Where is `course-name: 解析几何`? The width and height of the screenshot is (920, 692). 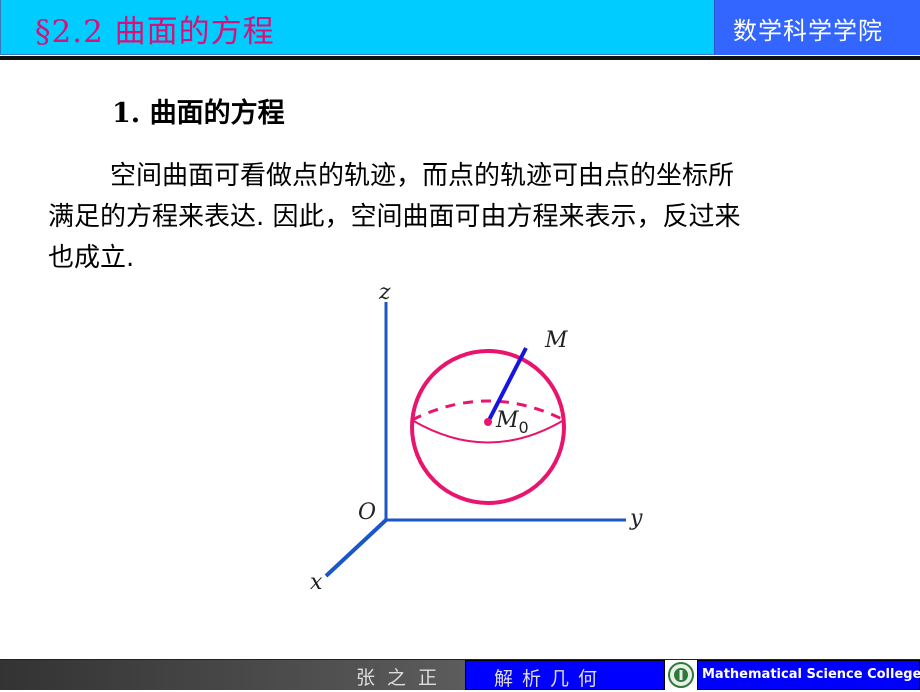
course-name: 解析几何 is located at coordinates (550, 679).